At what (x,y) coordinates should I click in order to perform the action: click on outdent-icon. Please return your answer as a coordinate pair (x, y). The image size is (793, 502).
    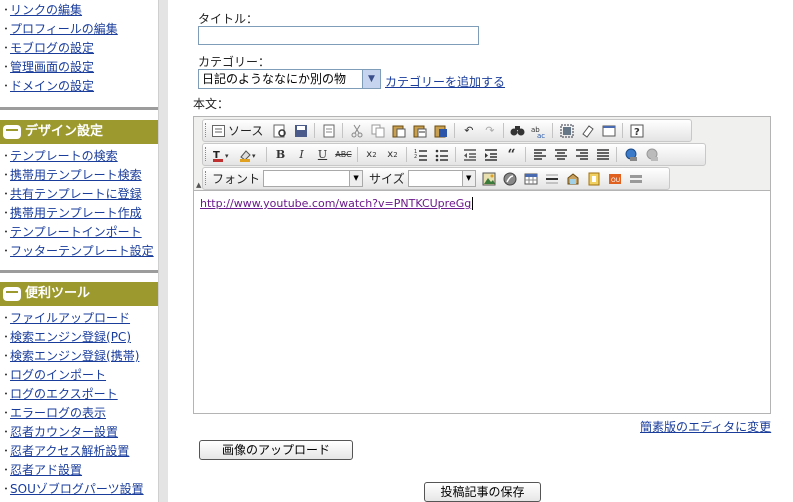
    Looking at the image, I should click on (469, 154).